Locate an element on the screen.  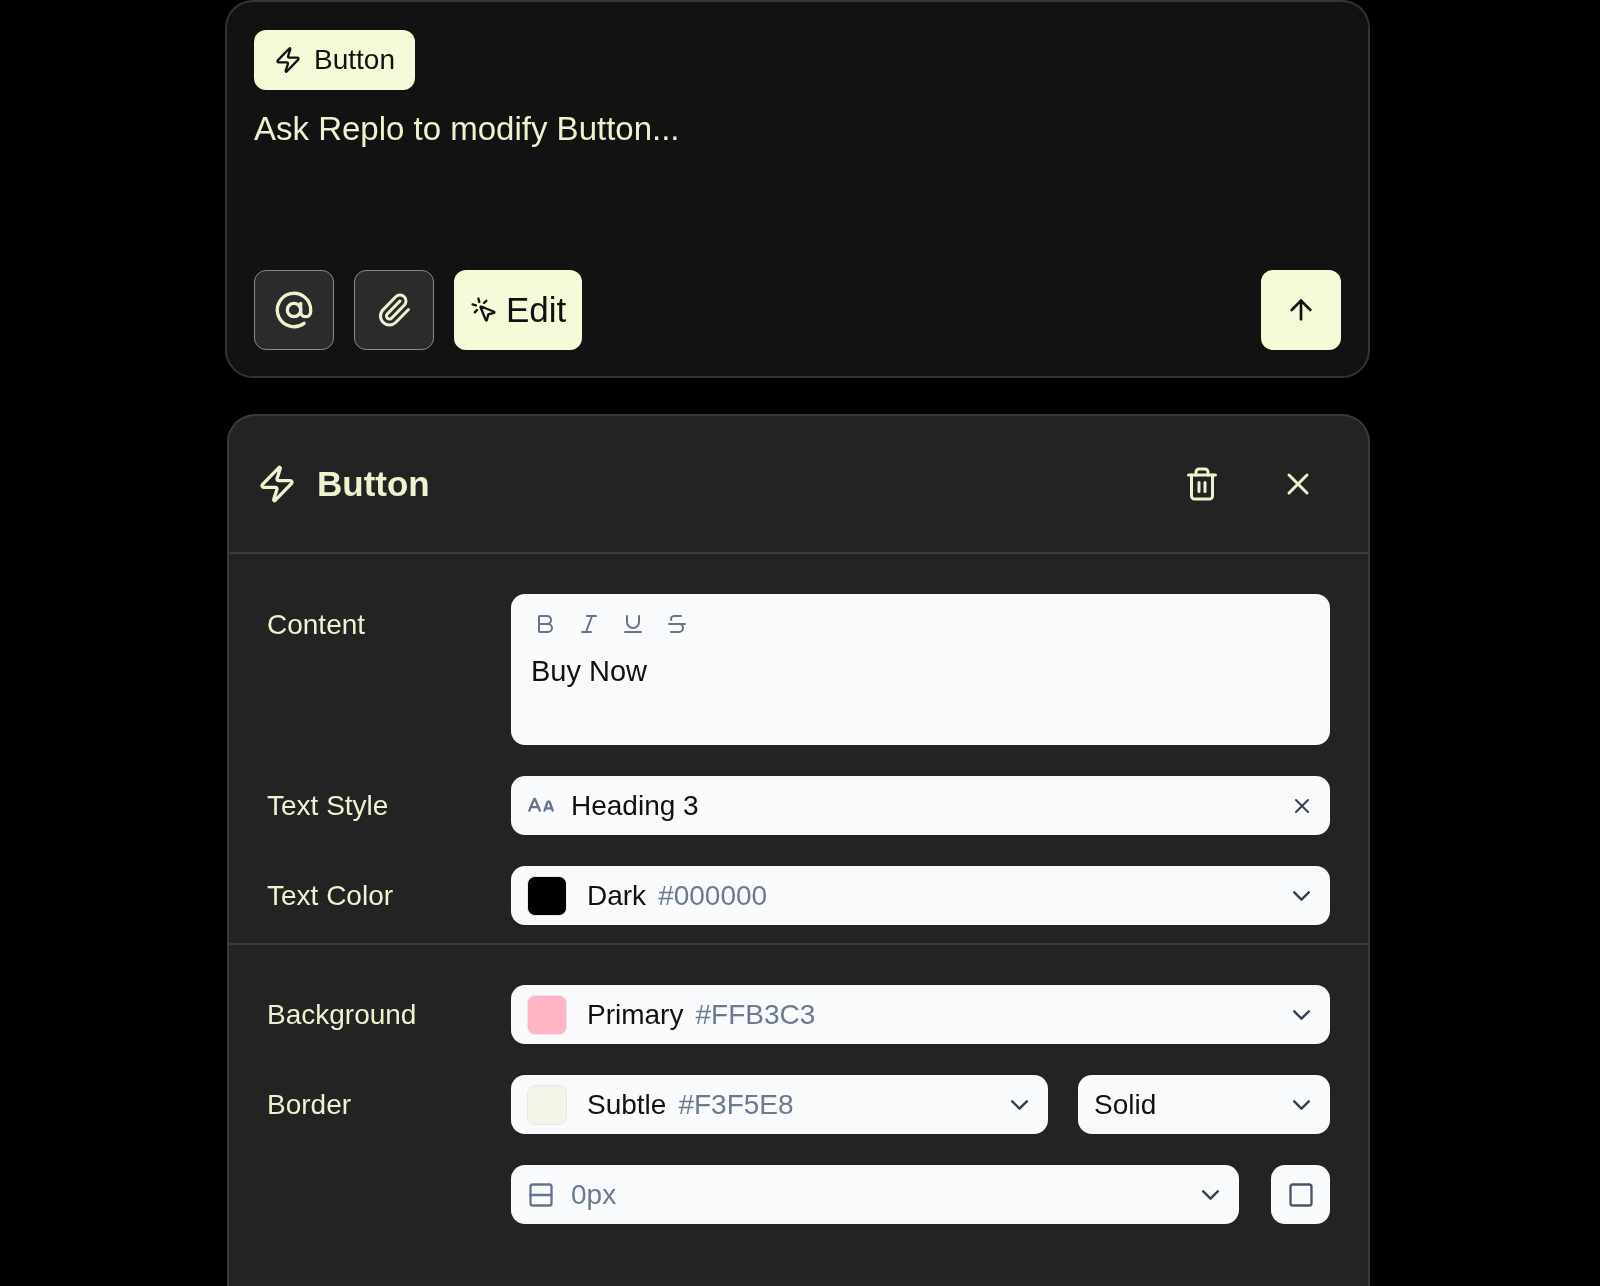
border-width-select: 0px is located at coordinates (875, 1194).